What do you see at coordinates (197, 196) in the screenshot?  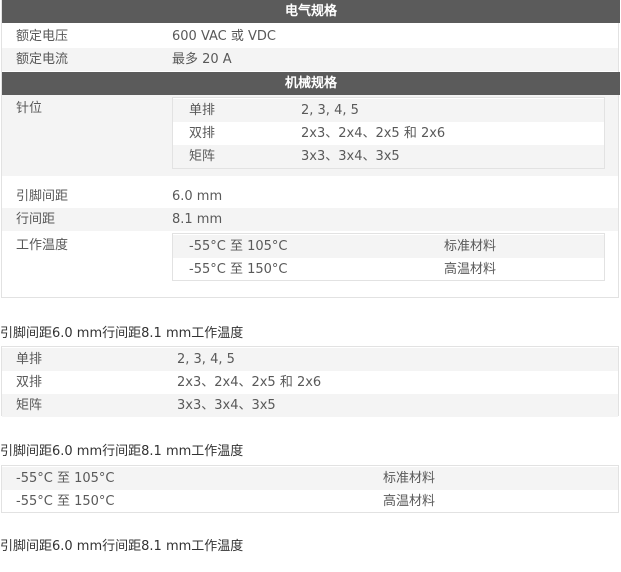 I see `pitch-value: 6.0 mm` at bounding box center [197, 196].